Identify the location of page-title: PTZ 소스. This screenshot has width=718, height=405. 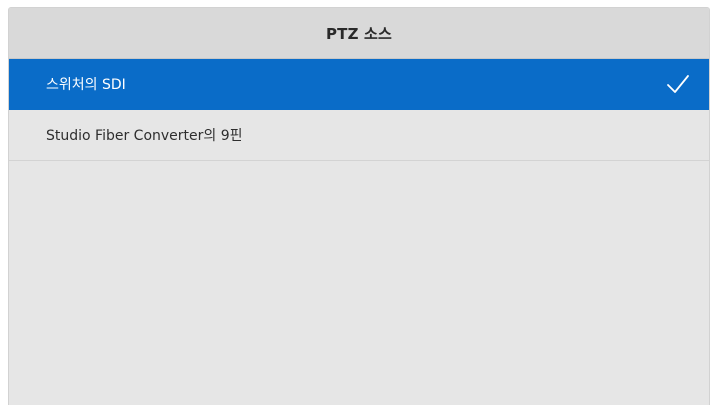
(359, 33).